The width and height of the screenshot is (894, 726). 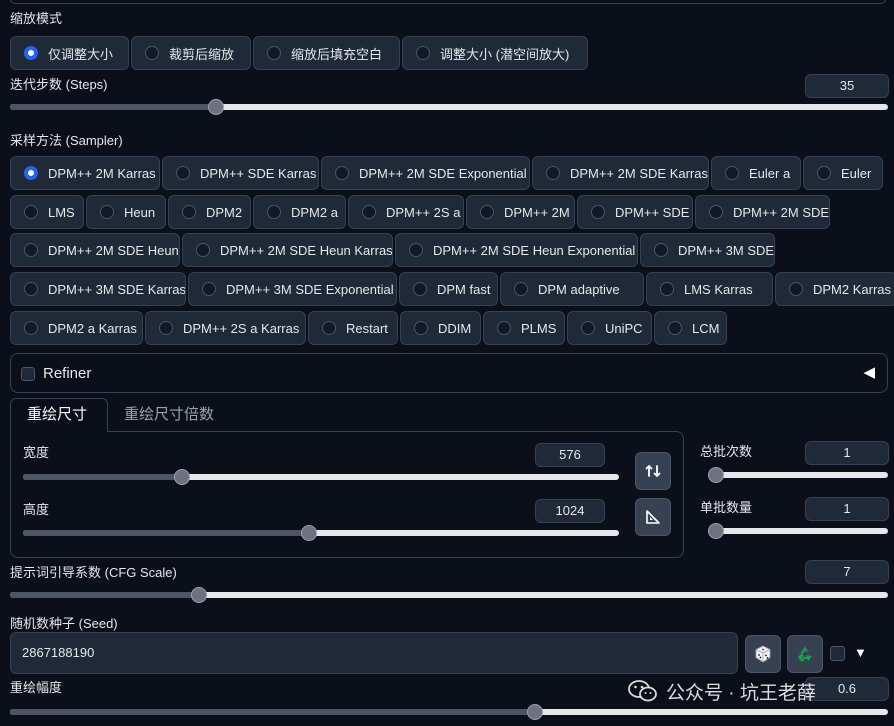 What do you see at coordinates (292, 289) in the screenshot?
I see `sampler-option: DPM++ 3M SDE Exponential` at bounding box center [292, 289].